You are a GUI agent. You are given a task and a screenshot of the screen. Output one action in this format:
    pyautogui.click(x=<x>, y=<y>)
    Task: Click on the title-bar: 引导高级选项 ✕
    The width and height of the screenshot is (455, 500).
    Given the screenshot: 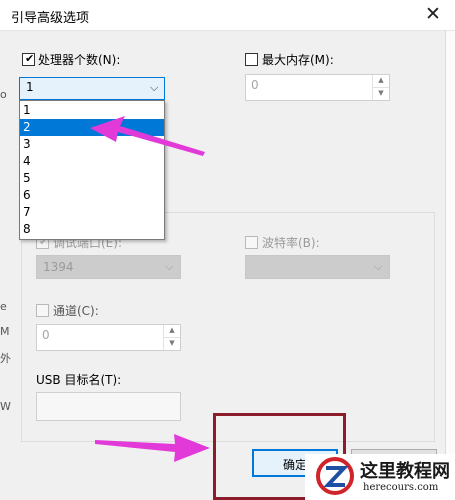 What is the action you would take?
    pyautogui.click(x=227, y=15)
    